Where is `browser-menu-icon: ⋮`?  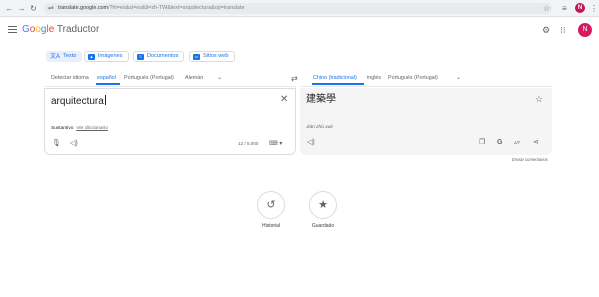 browser-menu-icon: ⋮ is located at coordinates (594, 8).